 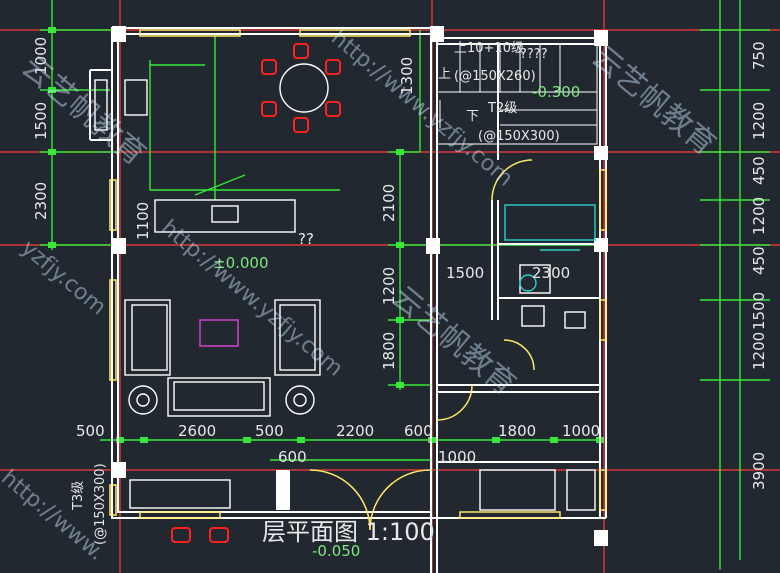 I want to click on dim-bottom-600: 600, so click(x=418, y=431).